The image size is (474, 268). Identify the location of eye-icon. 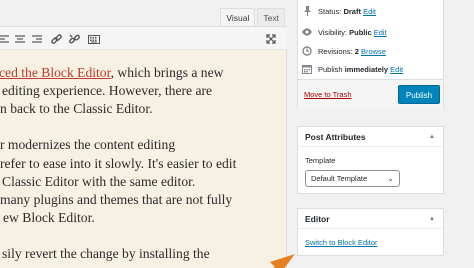
(307, 32).